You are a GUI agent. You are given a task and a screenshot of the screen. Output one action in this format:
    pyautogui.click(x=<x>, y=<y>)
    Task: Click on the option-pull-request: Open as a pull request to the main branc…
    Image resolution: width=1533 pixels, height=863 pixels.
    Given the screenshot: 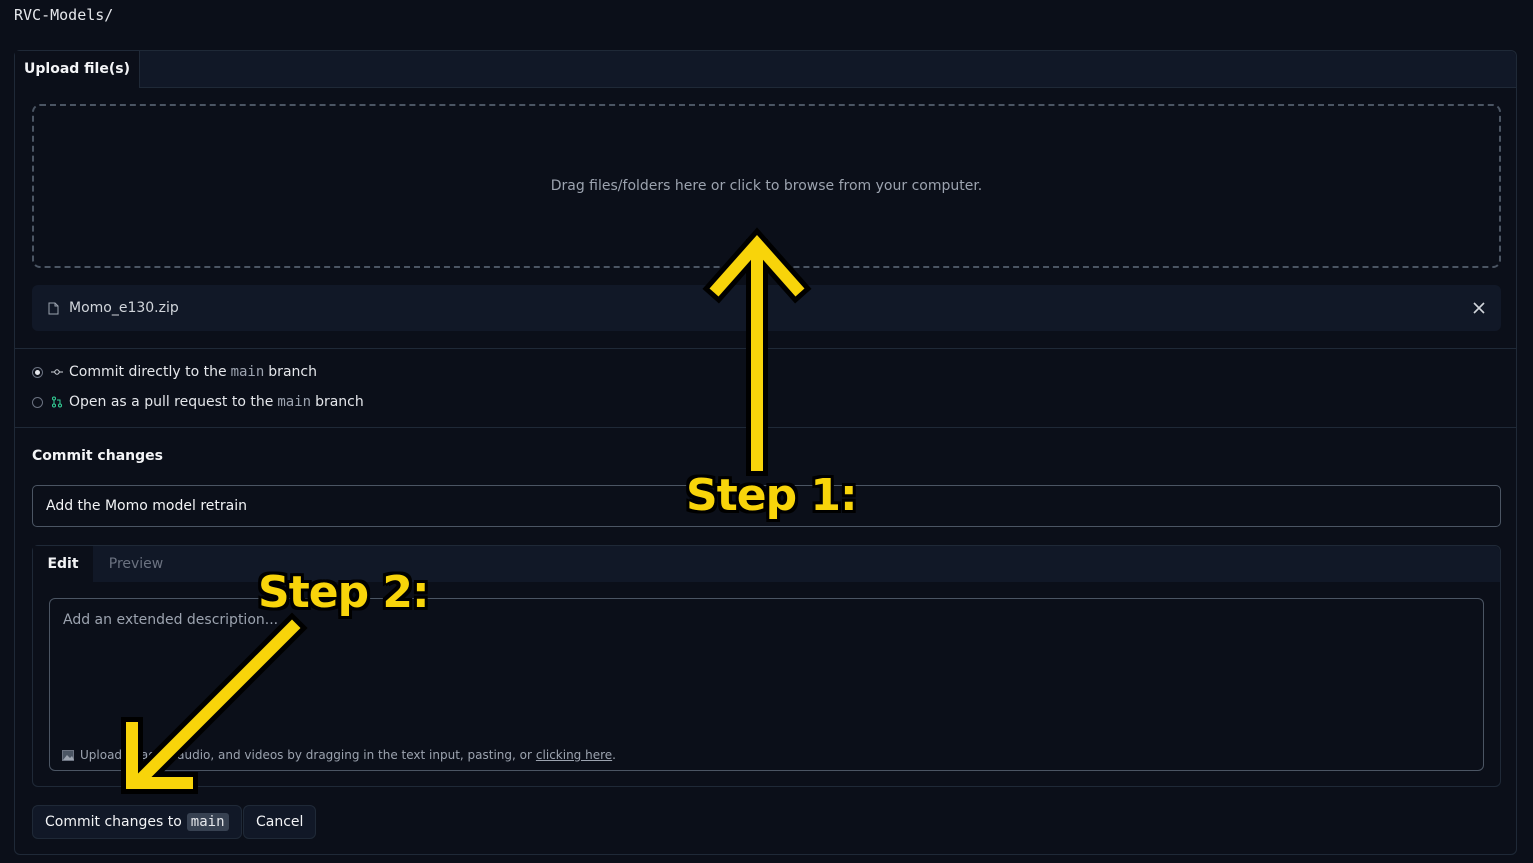 What is the action you would take?
    pyautogui.click(x=198, y=402)
    